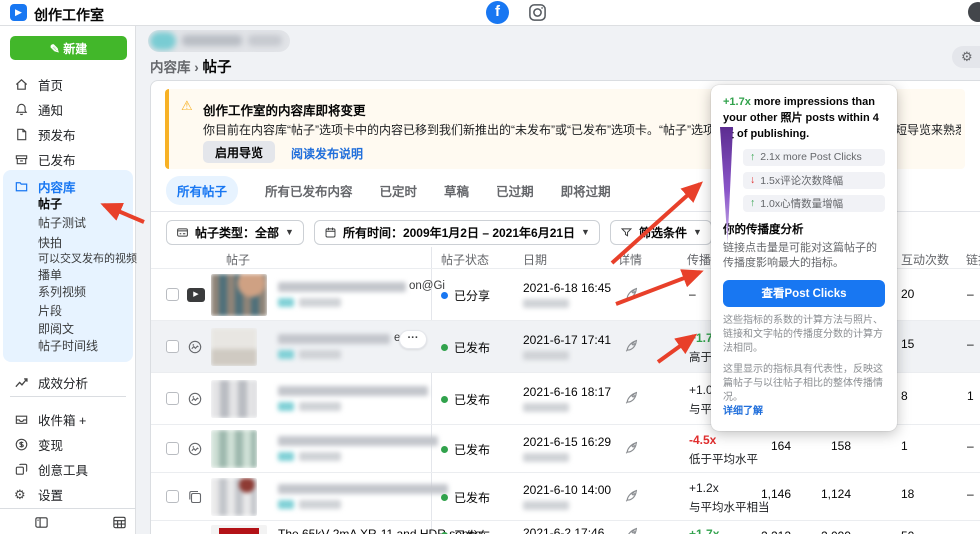 The height and width of the screenshot is (534, 980). I want to click on sidebar-item-notifications: 通知, so click(68, 109).